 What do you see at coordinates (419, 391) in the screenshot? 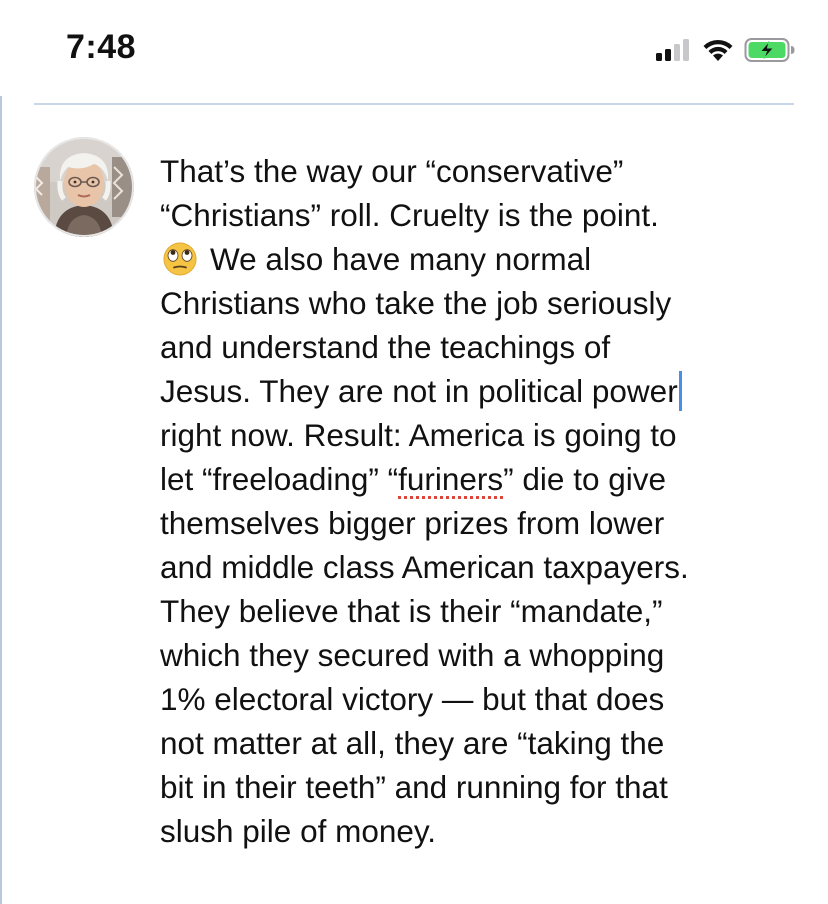
I see `comment-line-text: Jesus. They are not in political power` at bounding box center [419, 391].